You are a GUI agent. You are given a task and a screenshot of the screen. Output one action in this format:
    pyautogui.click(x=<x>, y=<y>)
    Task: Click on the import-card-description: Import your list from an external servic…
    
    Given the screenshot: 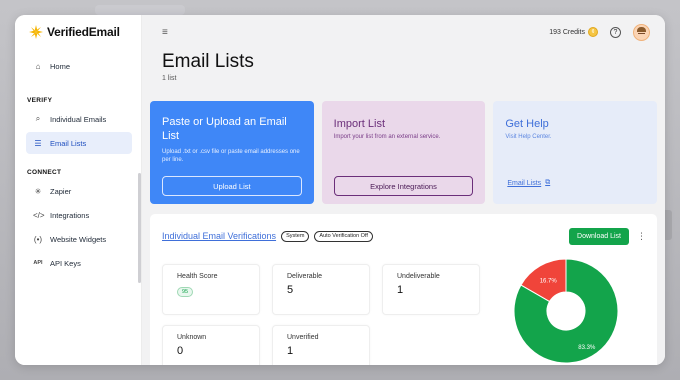 What is the action you would take?
    pyautogui.click(x=387, y=137)
    